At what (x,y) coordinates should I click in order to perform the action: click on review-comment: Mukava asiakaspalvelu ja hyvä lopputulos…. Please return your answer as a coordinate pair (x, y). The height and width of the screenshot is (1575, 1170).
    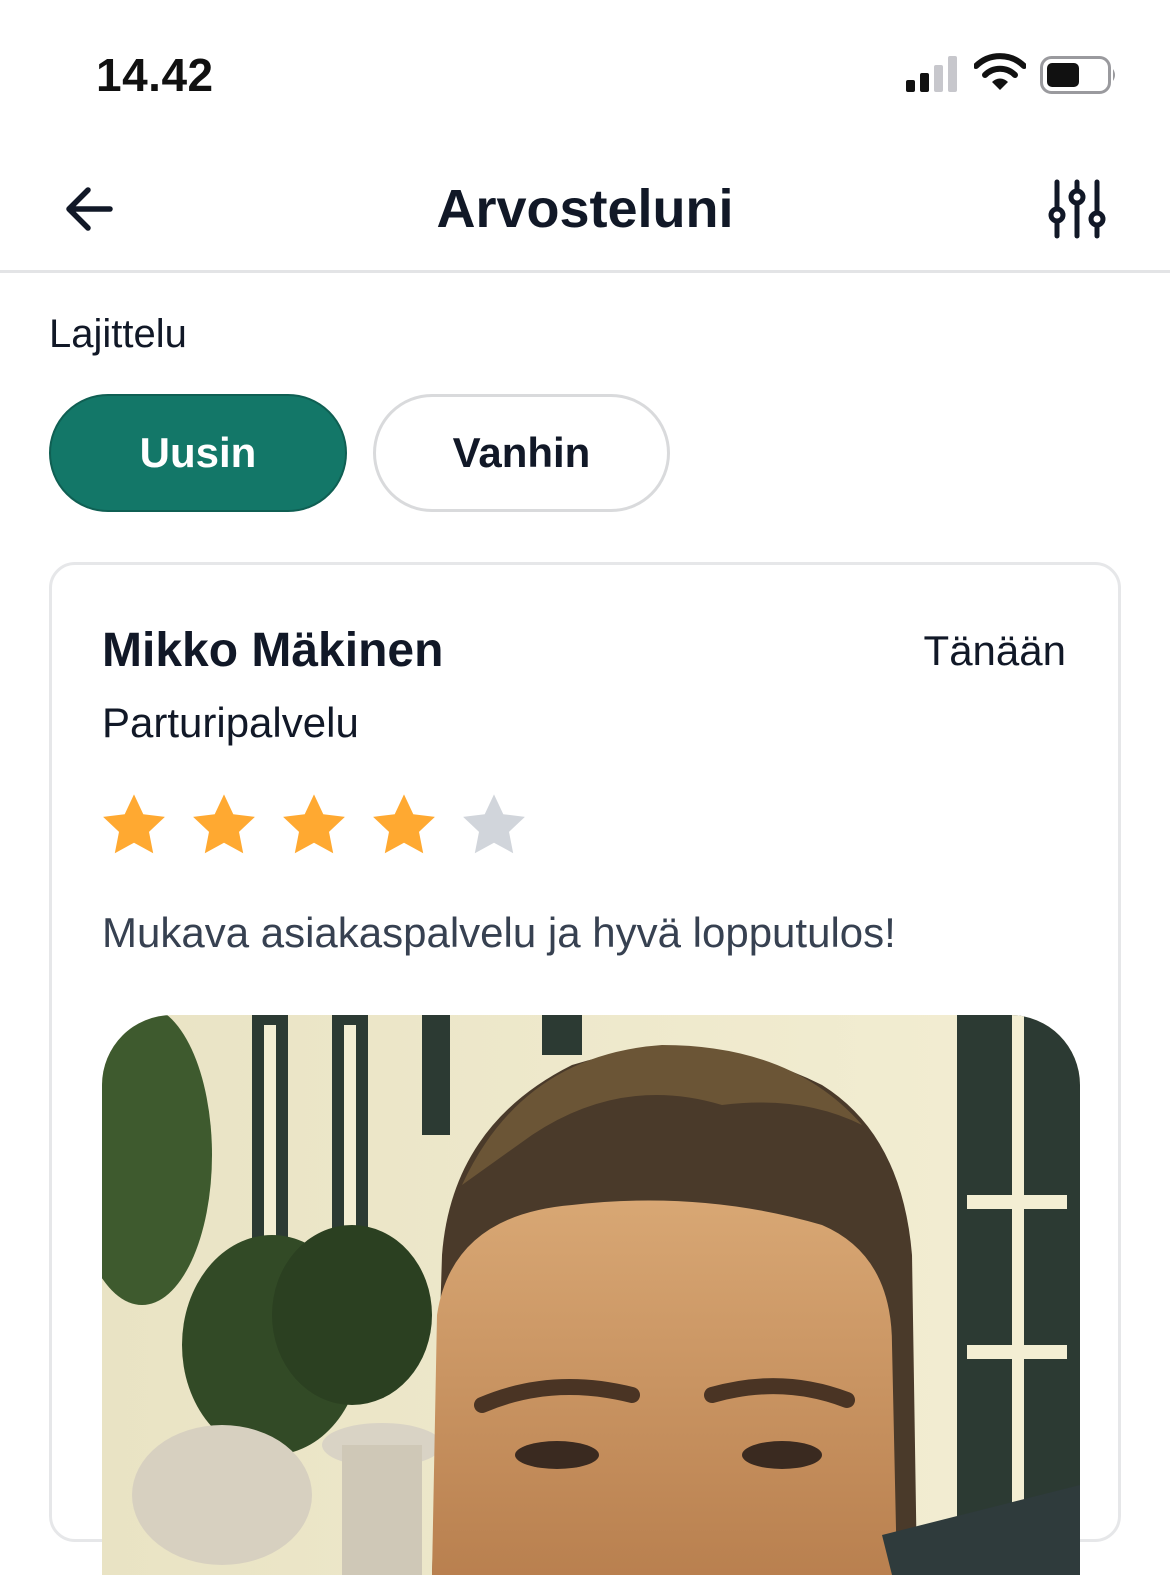
    Looking at the image, I should click on (499, 932).